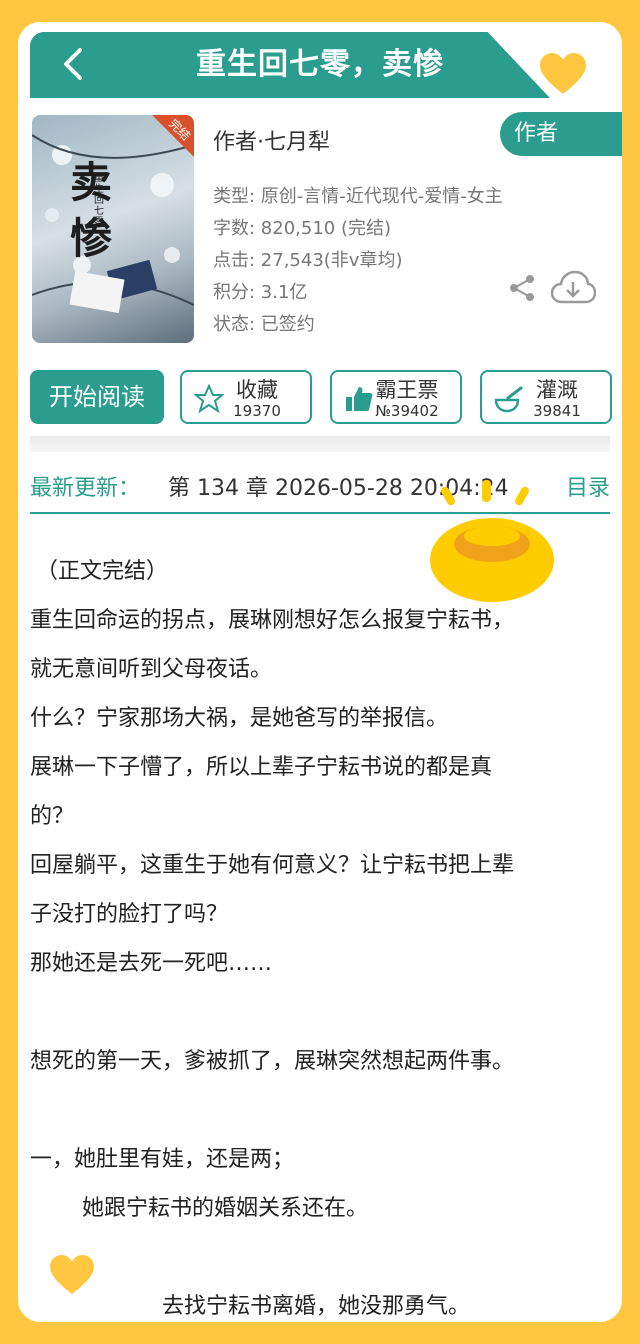  Describe the element at coordinates (257, 411) in the screenshot. I see `favorite-count: 19370` at that location.